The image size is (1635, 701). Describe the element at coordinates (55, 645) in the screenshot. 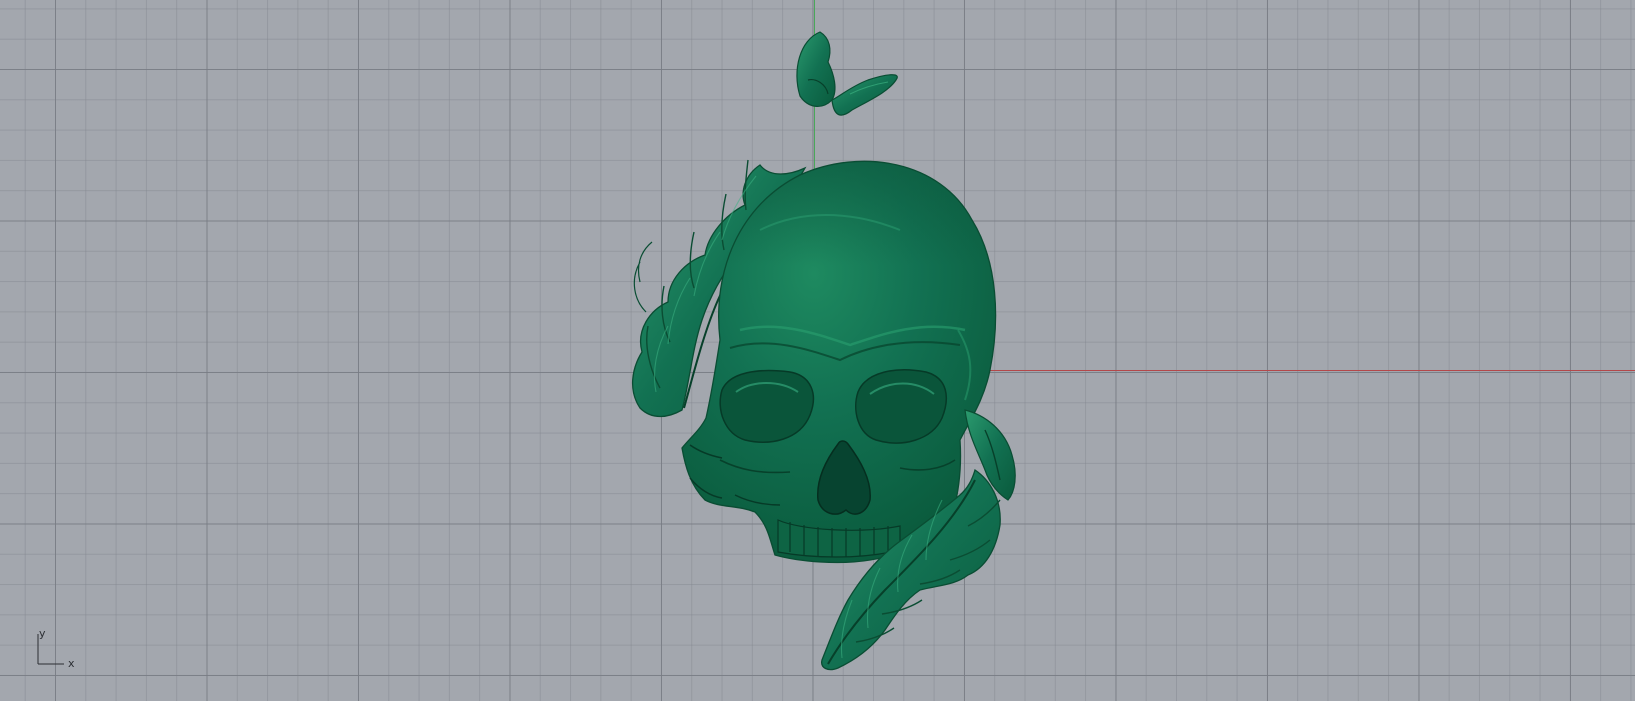

I see `axis-triad: y x` at that location.